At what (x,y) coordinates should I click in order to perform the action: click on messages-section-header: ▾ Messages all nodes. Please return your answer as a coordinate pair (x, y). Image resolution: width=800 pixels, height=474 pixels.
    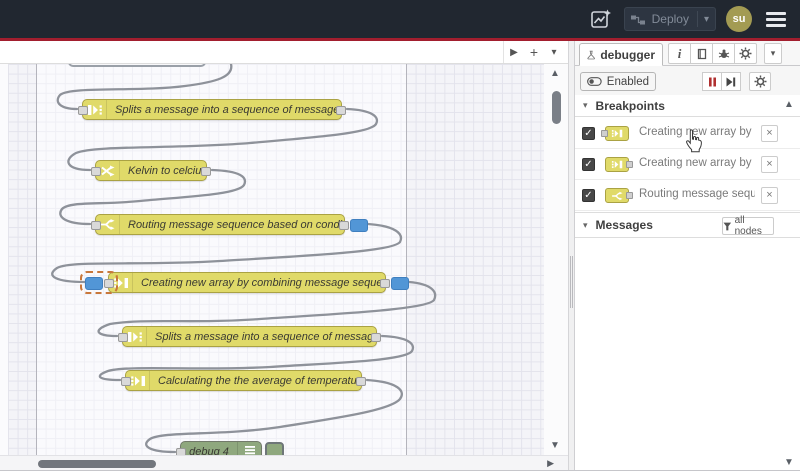
    Looking at the image, I should click on (687, 225).